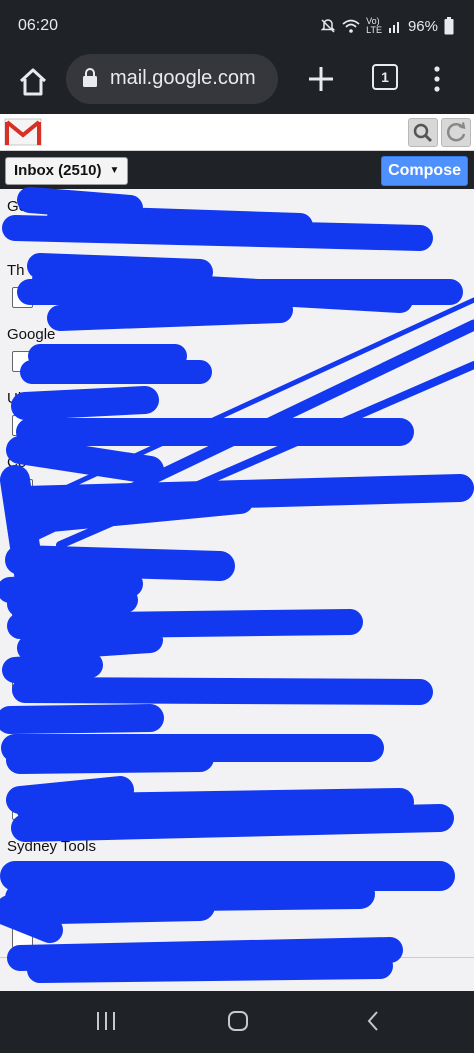 This screenshot has height=1053, width=474. Describe the element at coordinates (237, 221) in the screenshot. I see `mail-row: Go om` at that location.